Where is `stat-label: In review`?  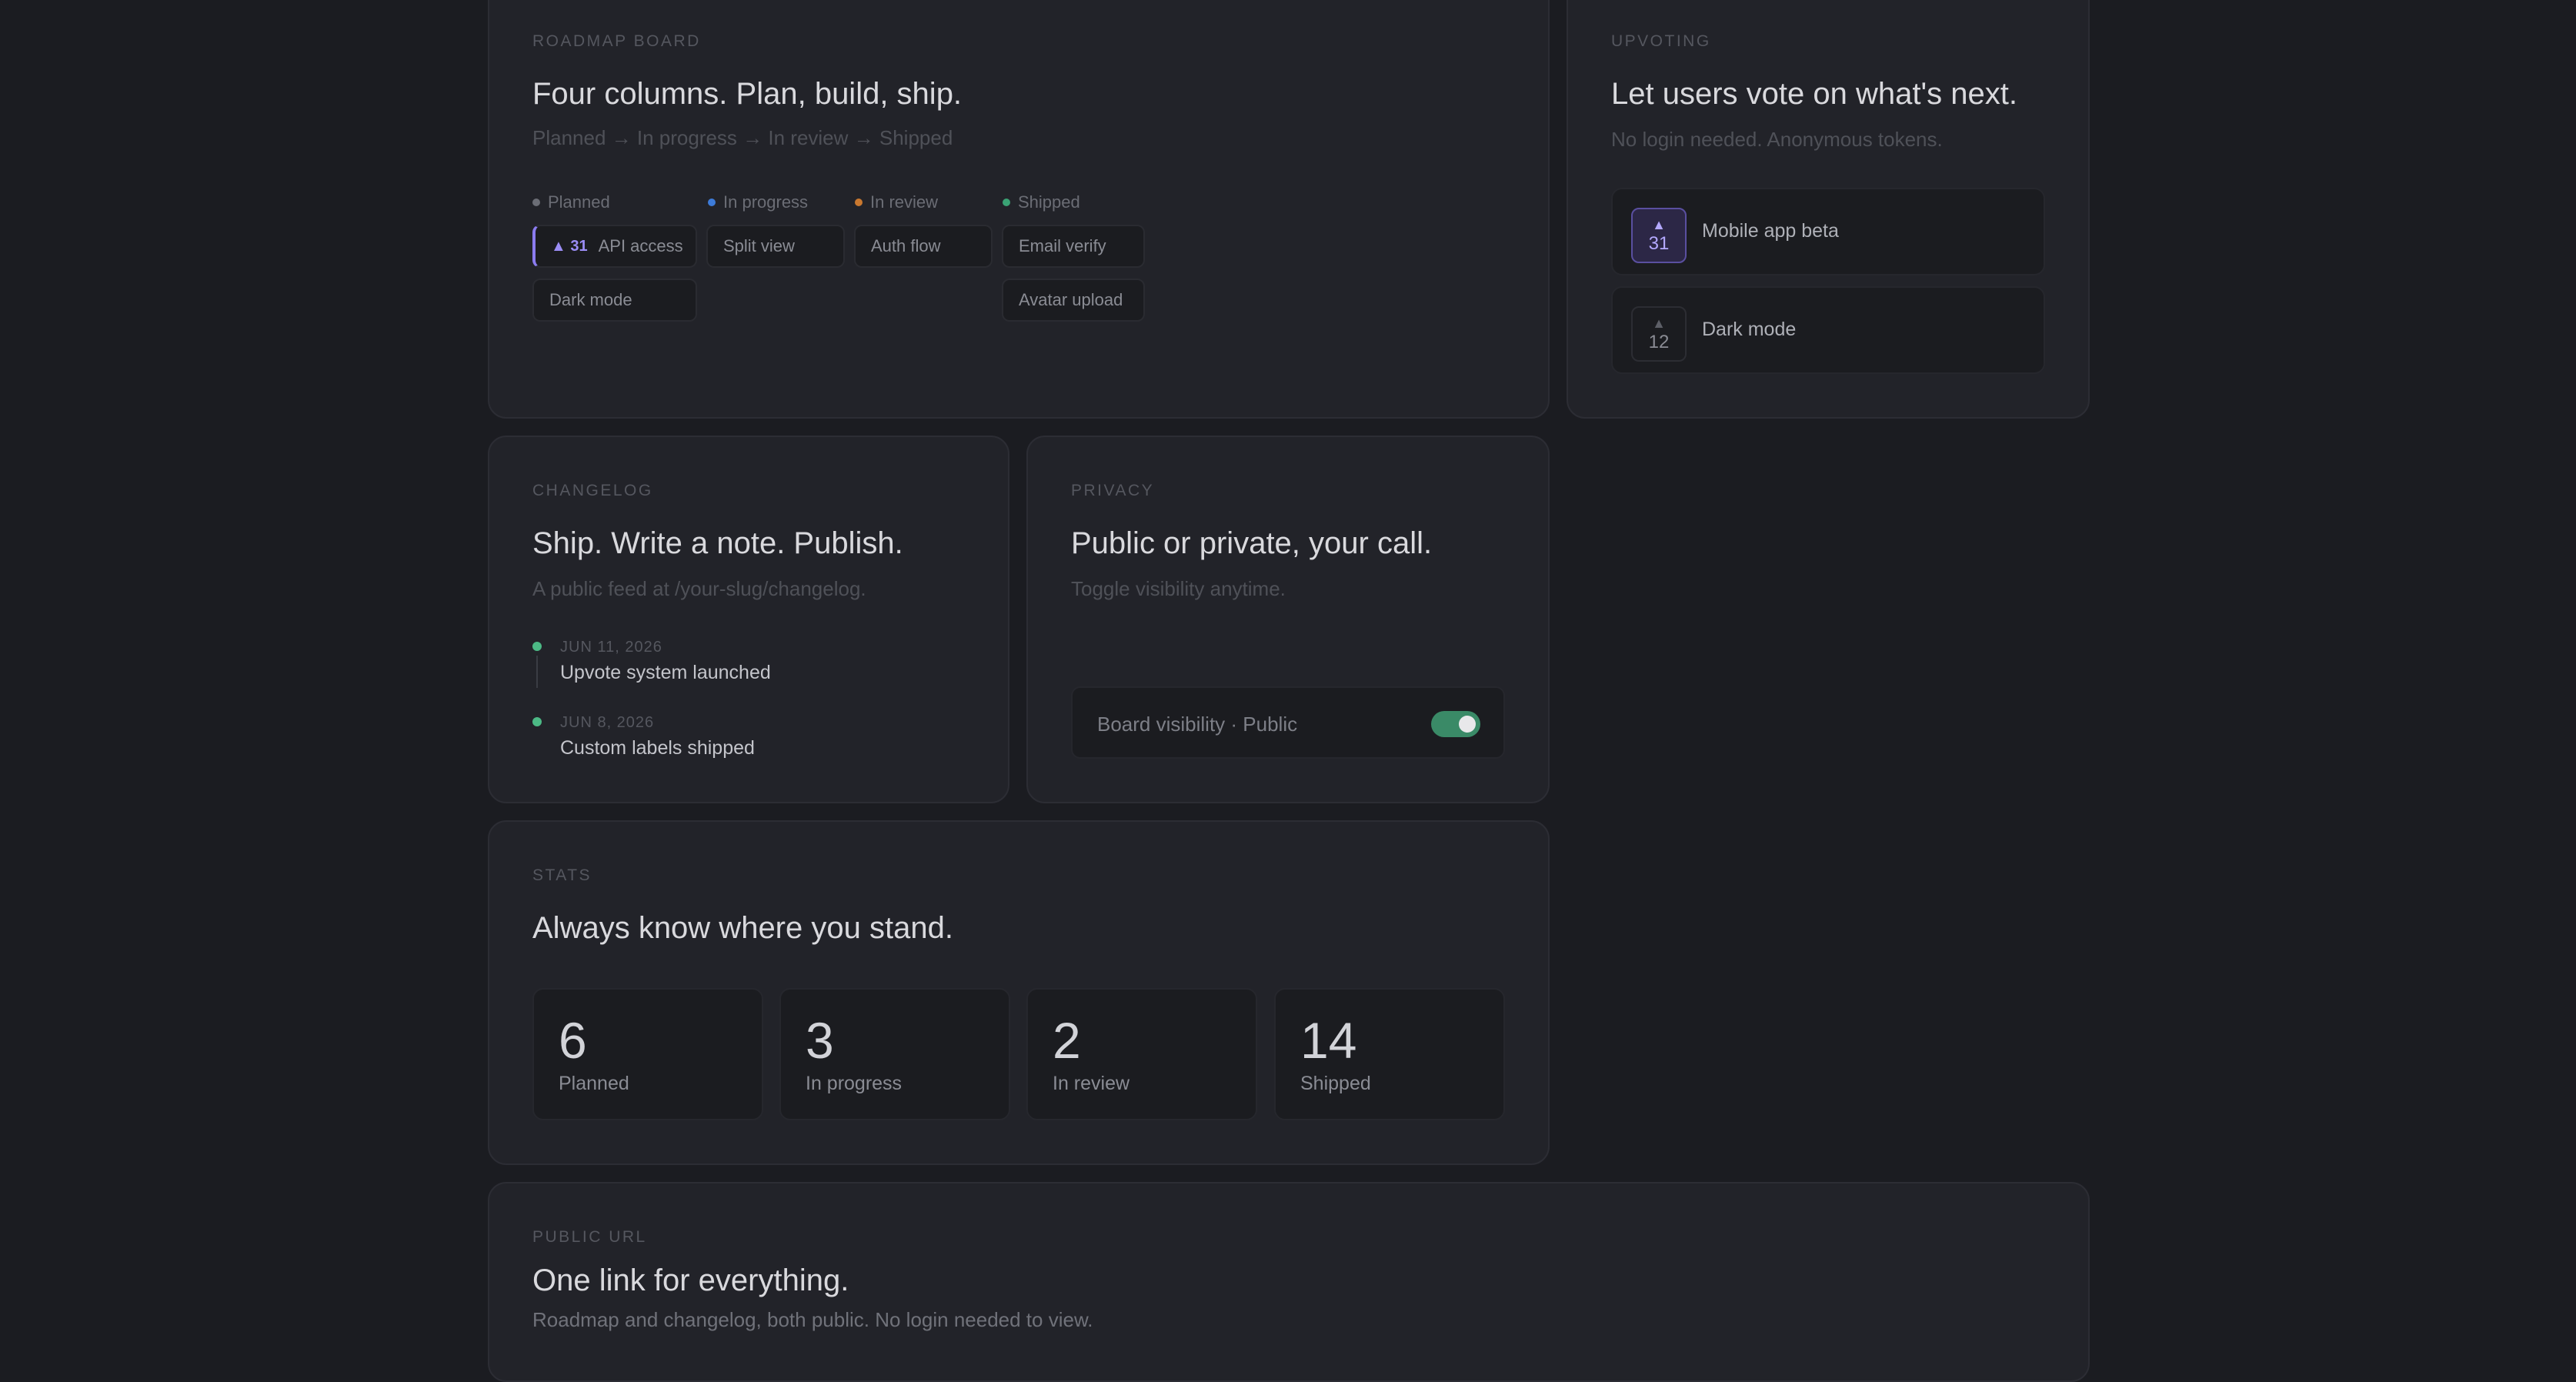
stat-label: In review is located at coordinates (1091, 1083).